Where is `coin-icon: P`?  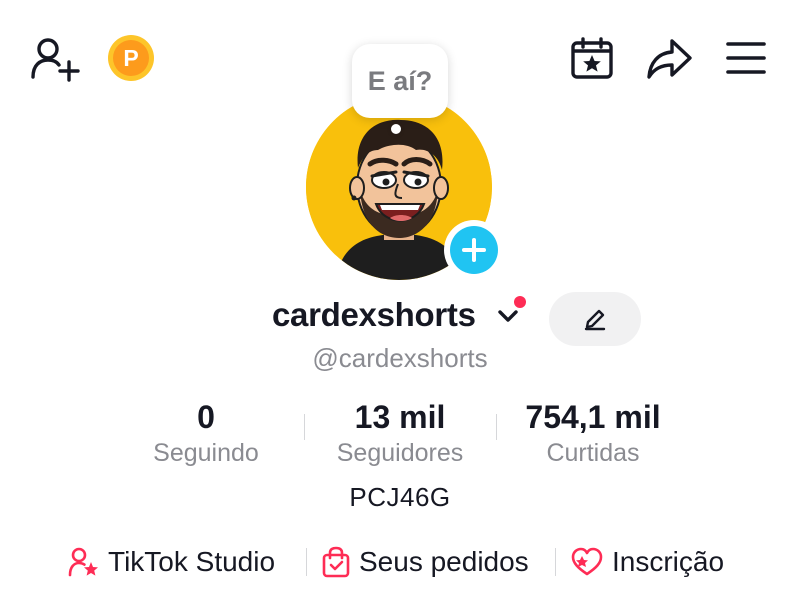
coin-icon: P is located at coordinates (131, 58).